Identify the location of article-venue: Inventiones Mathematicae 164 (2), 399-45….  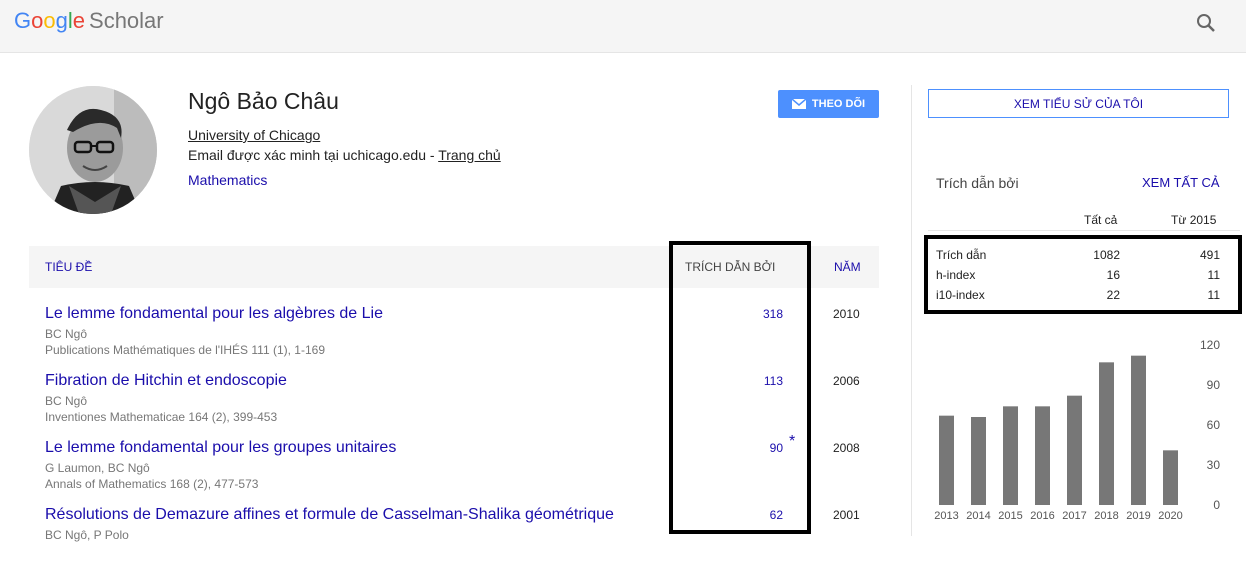
(161, 417).